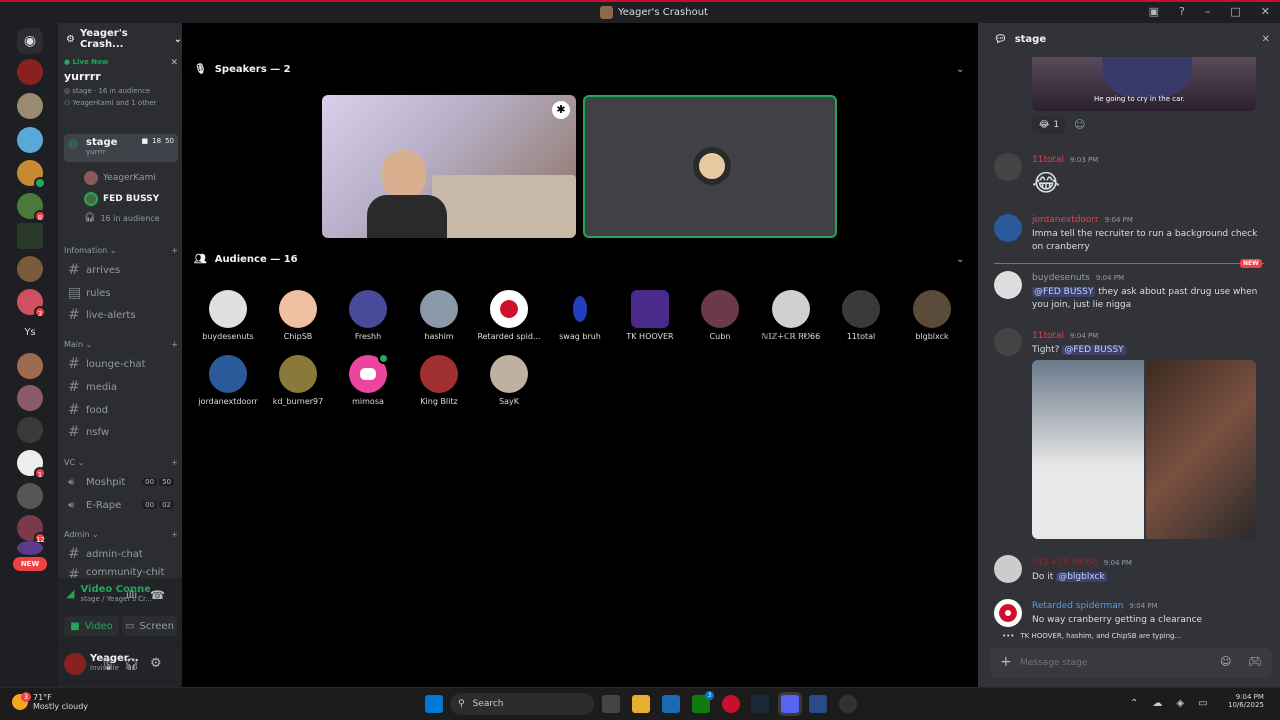 This screenshot has height=720, width=1280. I want to click on stage-member: YeagerKami, so click(120, 178).